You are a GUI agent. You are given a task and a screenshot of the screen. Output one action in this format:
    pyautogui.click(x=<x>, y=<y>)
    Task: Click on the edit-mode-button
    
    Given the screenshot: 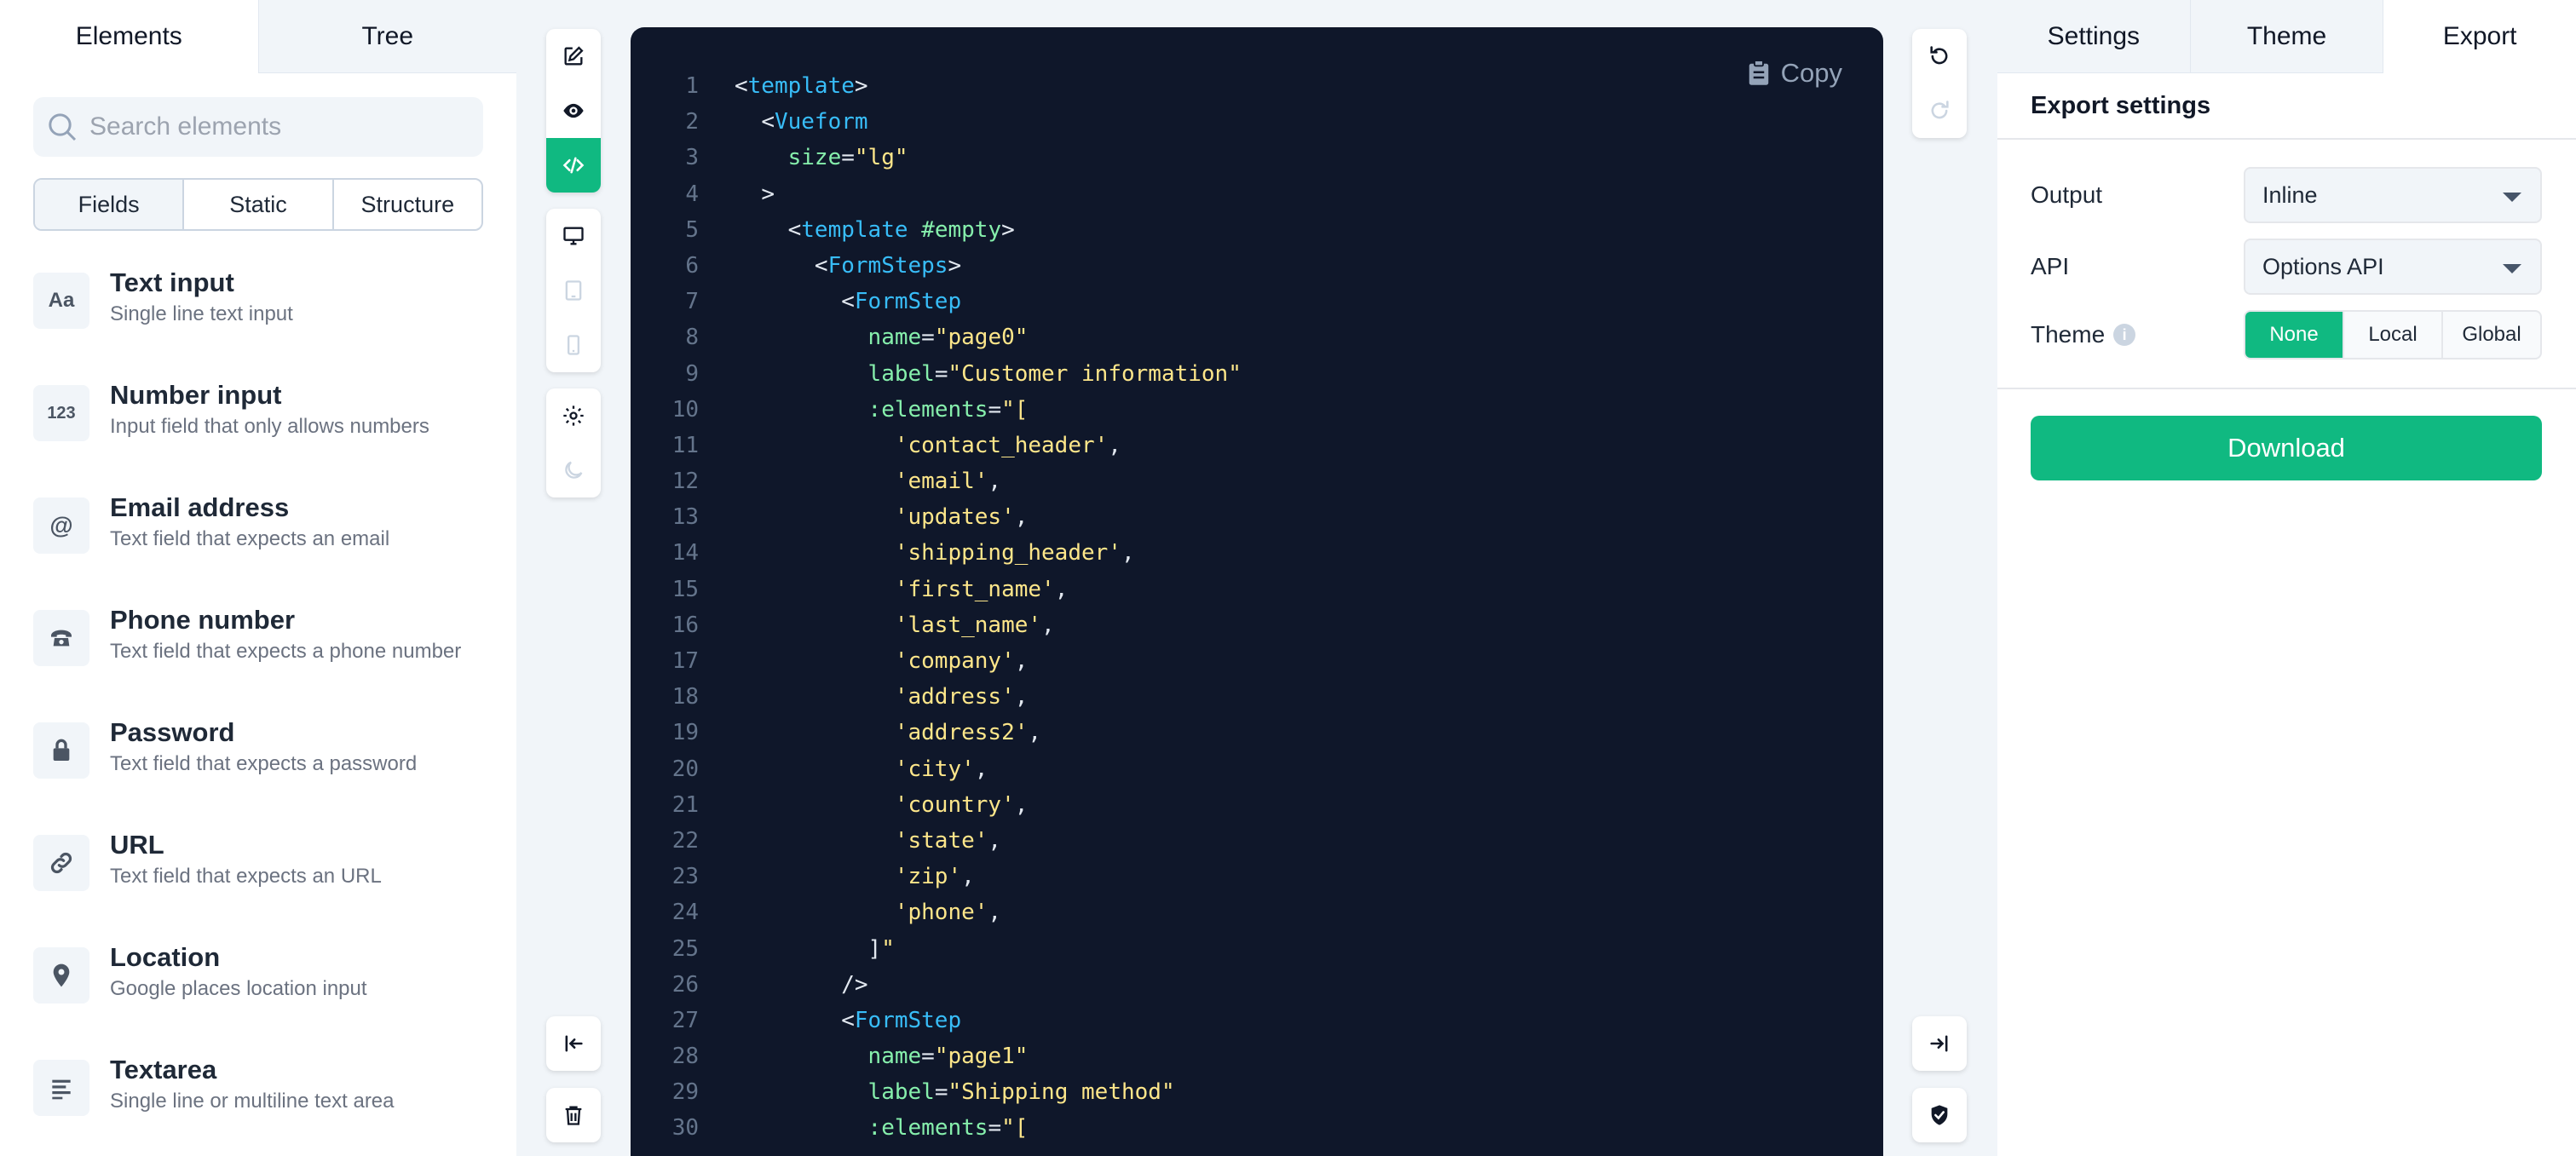 What is the action you would take?
    pyautogui.click(x=573, y=56)
    